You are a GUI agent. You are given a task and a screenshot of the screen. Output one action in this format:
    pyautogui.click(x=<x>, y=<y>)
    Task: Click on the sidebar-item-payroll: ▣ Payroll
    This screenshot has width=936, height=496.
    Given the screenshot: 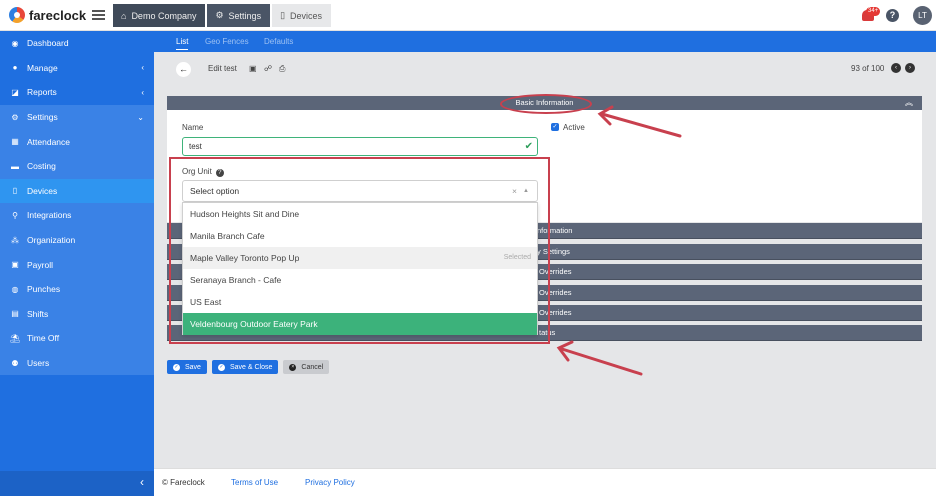 What is the action you would take?
    pyautogui.click(x=77, y=264)
    